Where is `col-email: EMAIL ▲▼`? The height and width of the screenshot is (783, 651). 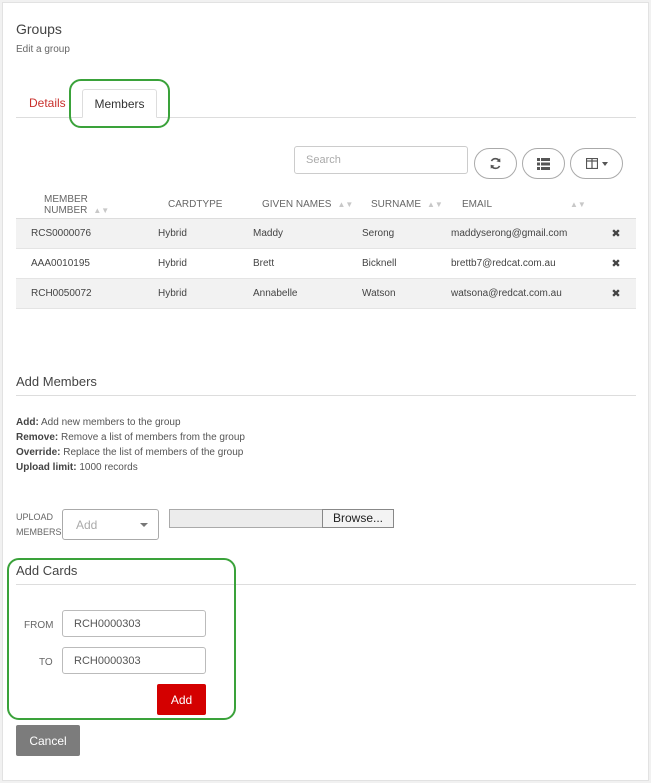
col-email: EMAIL ▲▼ is located at coordinates (522, 205).